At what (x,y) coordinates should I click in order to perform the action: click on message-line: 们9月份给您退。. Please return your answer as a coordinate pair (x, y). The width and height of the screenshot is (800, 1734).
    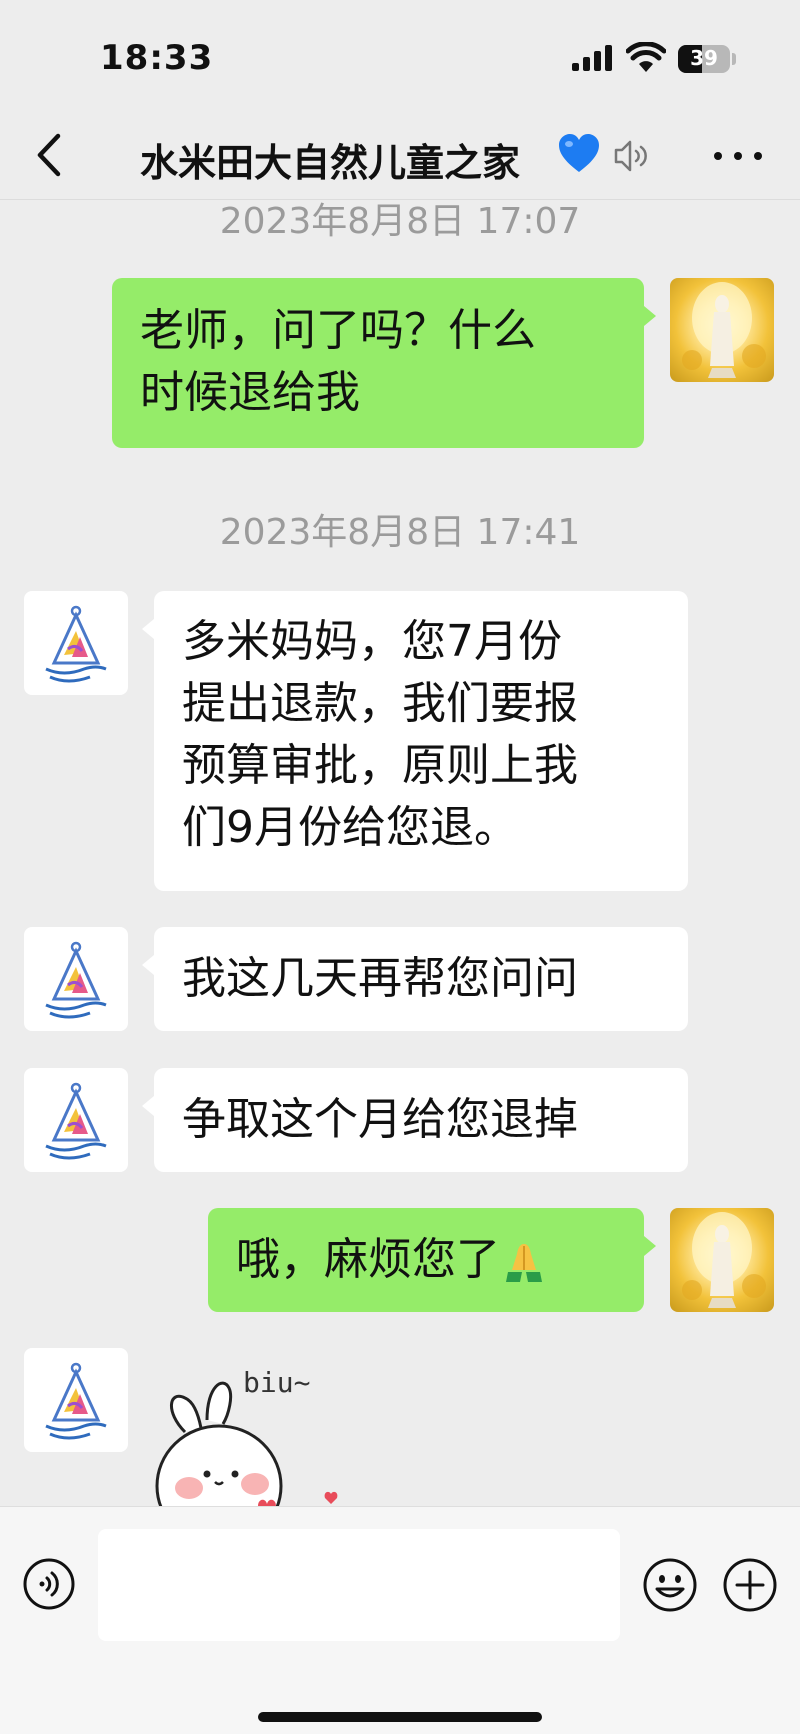
    Looking at the image, I should click on (350, 827).